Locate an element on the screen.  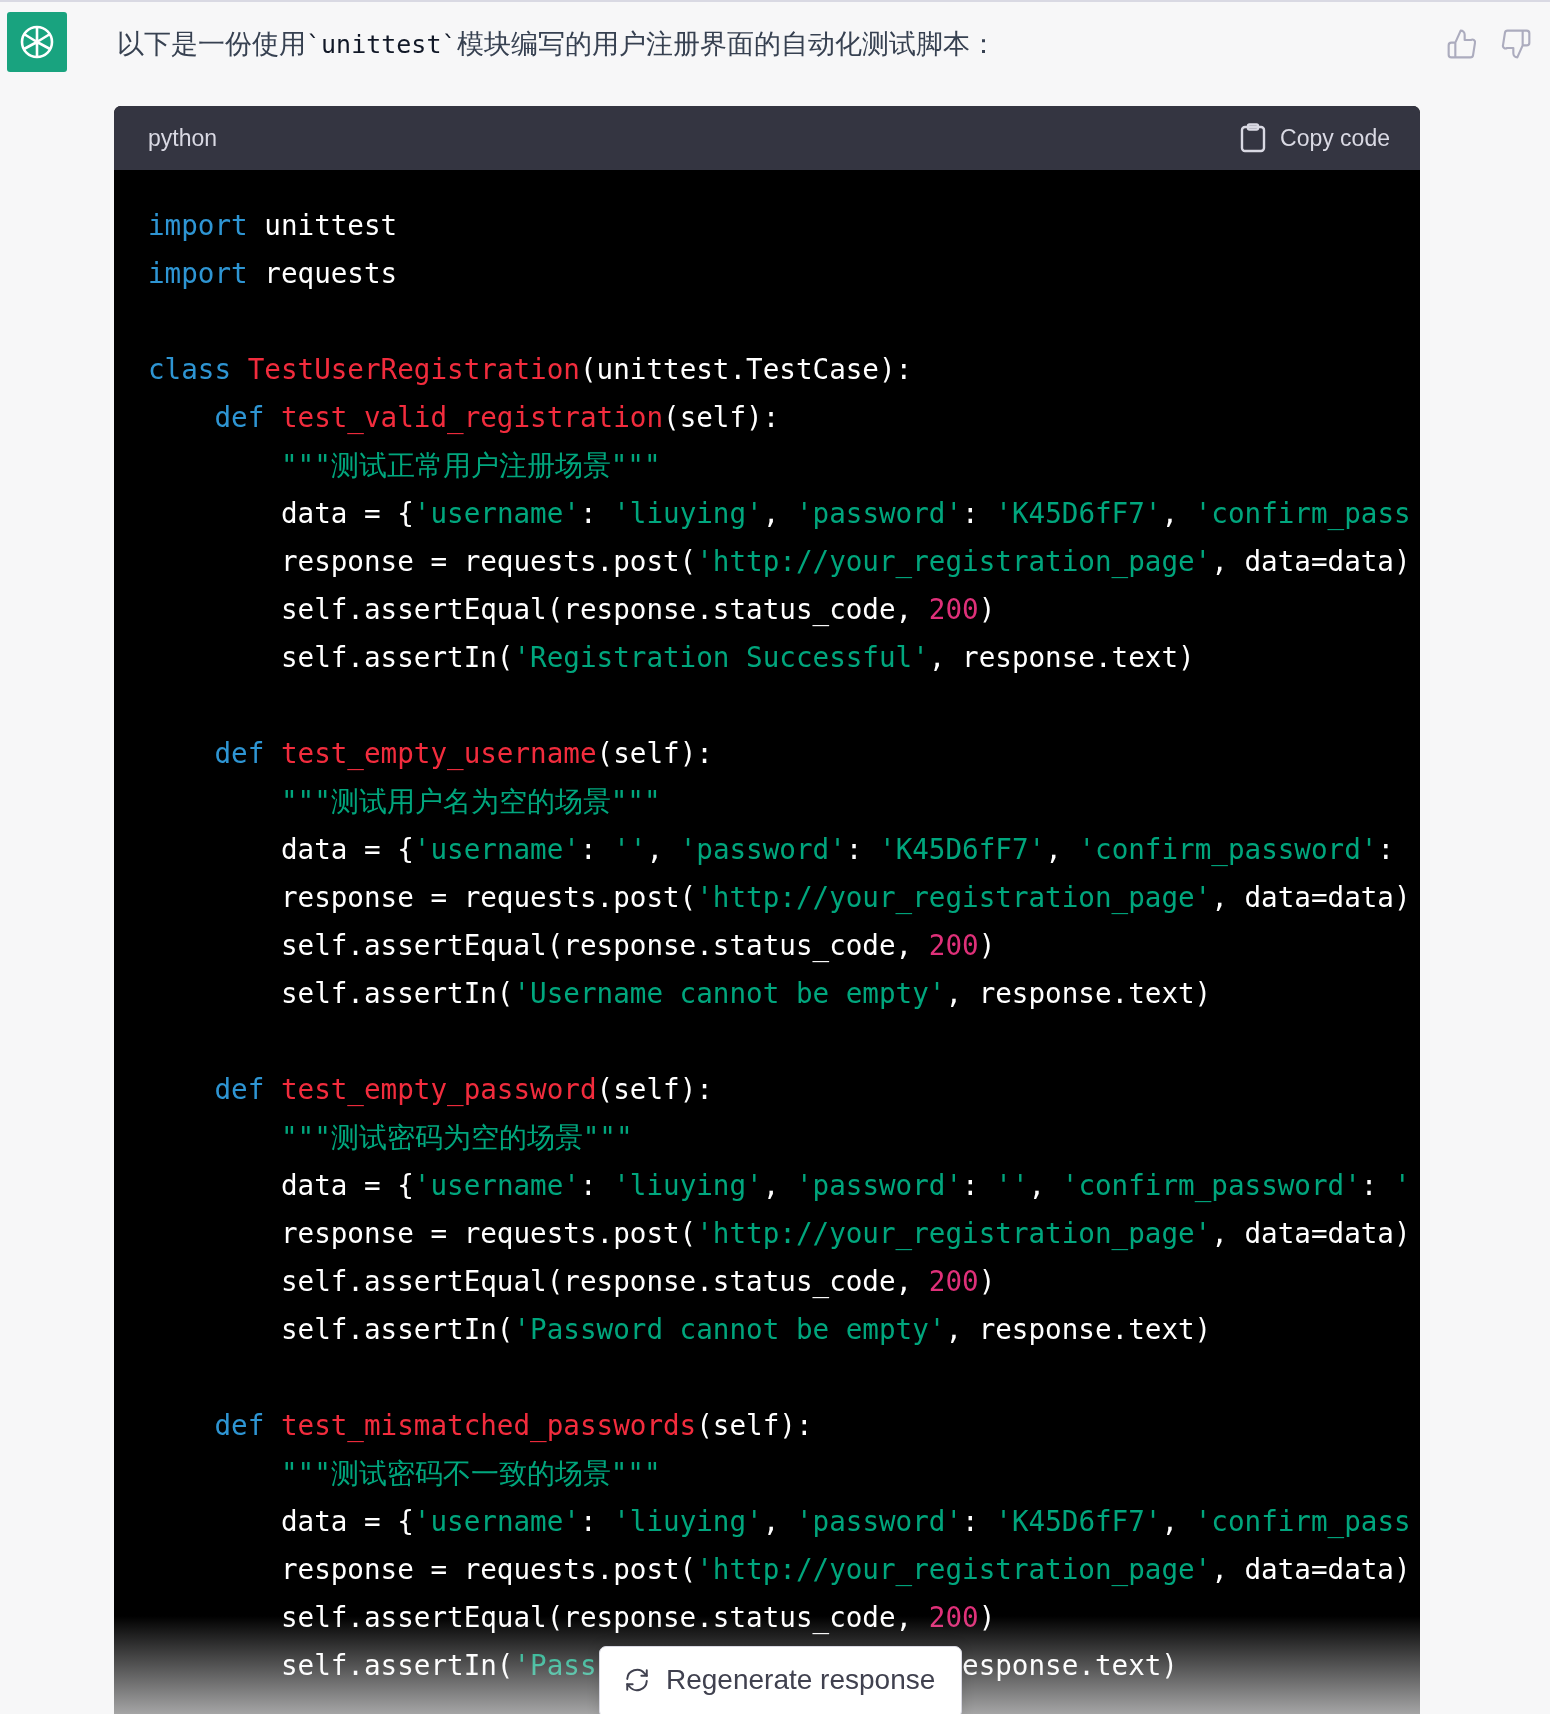
code-line: data = {'username': 'liuying', 'password': '', 'confirm_password': ' is located at coordinates (845, 1186).